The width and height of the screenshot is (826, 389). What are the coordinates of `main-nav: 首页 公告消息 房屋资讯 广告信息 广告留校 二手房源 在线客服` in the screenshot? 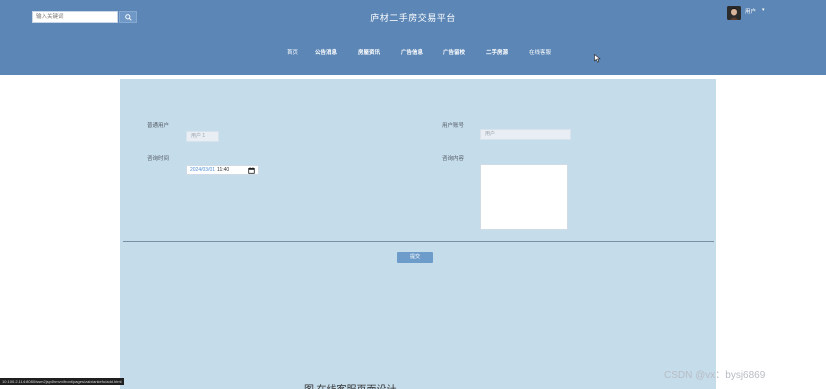 It's located at (413, 55).